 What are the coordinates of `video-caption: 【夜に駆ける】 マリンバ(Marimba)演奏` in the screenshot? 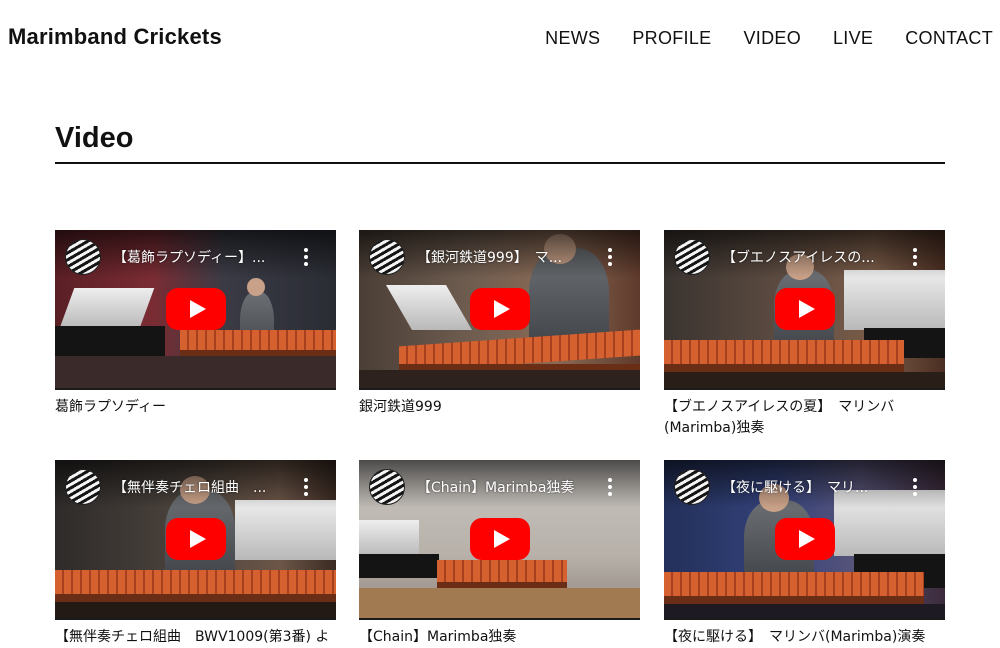 It's located at (795, 637).